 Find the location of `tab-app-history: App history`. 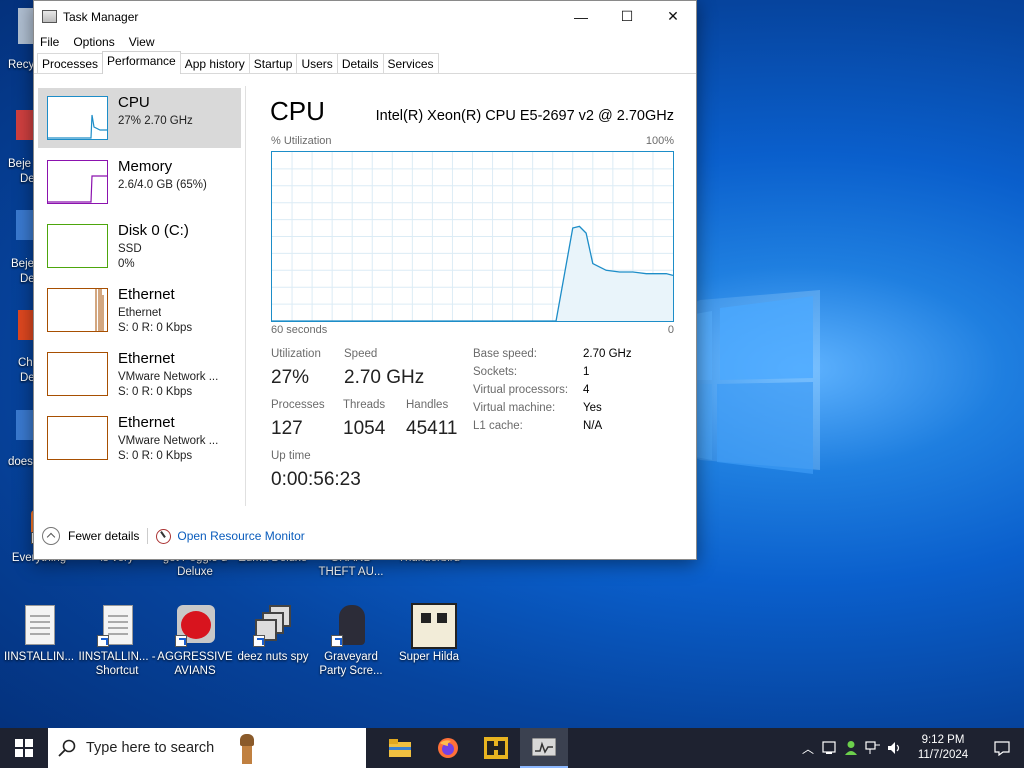

tab-app-history: App history is located at coordinates (214, 63).